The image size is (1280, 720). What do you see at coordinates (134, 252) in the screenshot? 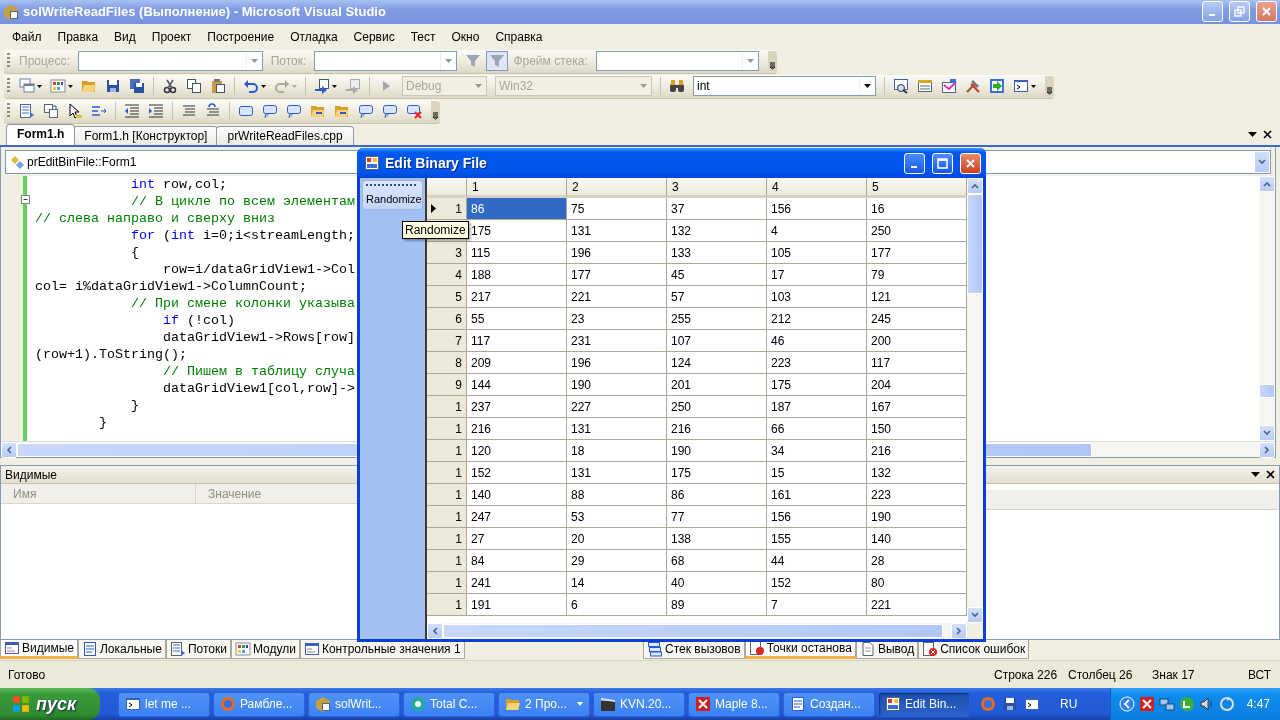
I see `code-line: {` at bounding box center [134, 252].